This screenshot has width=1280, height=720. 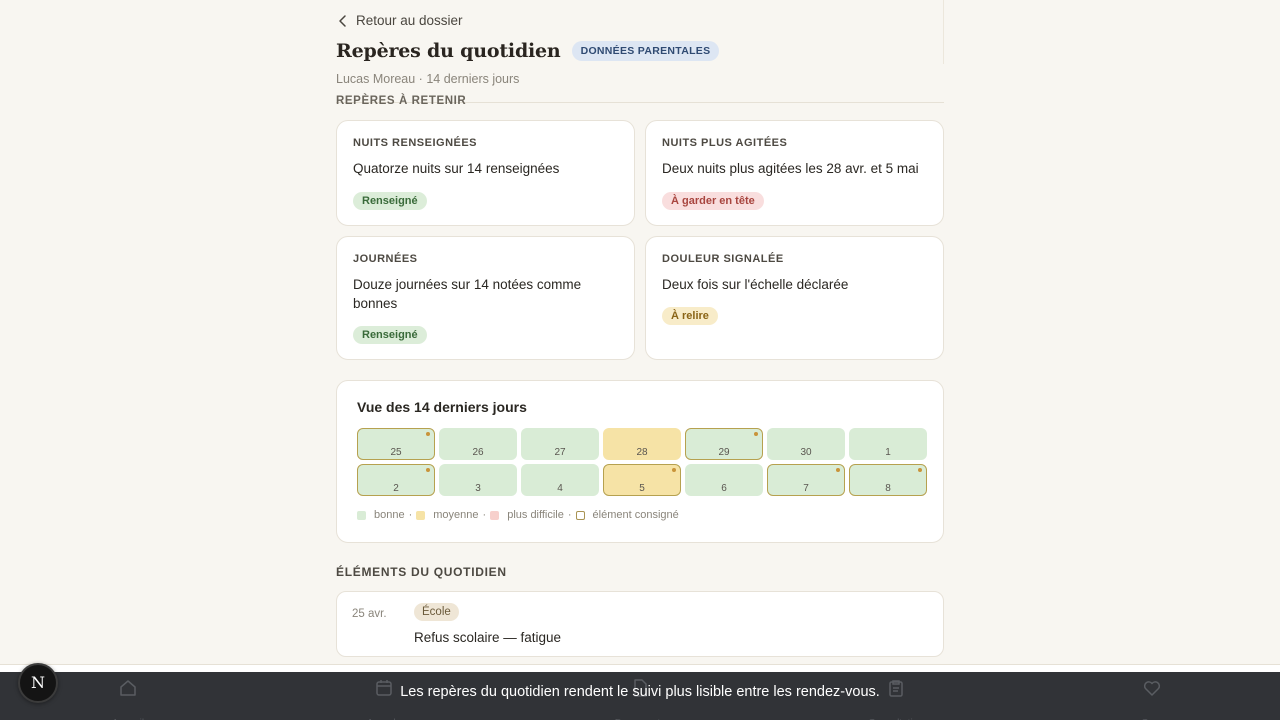 What do you see at coordinates (342, 20) in the screenshot?
I see `chevron-left-icon` at bounding box center [342, 20].